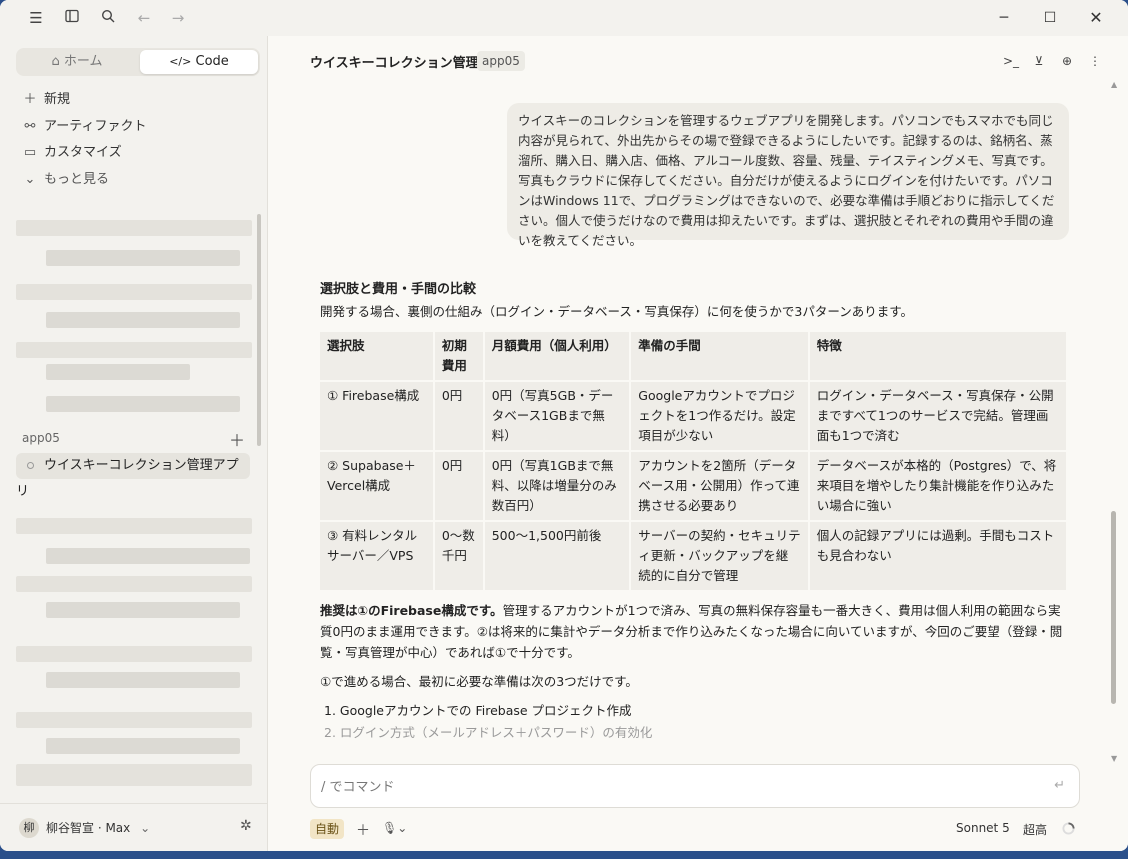 This screenshot has height=859, width=1128. Describe the element at coordinates (1113, 607) in the screenshot. I see `main-scrollbar` at that location.